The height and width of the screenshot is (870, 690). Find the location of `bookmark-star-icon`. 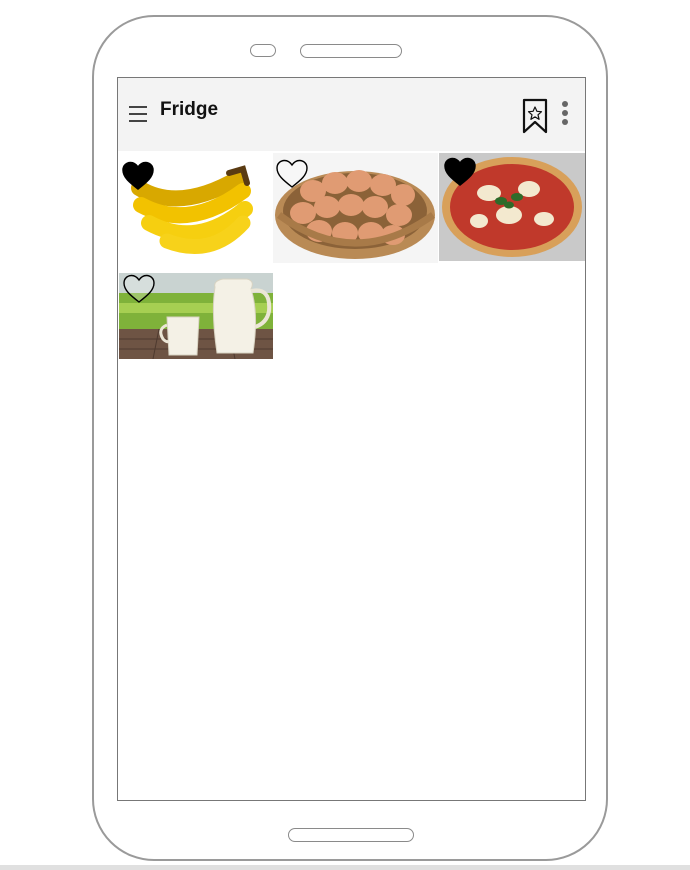

bookmark-star-icon is located at coordinates (535, 116).